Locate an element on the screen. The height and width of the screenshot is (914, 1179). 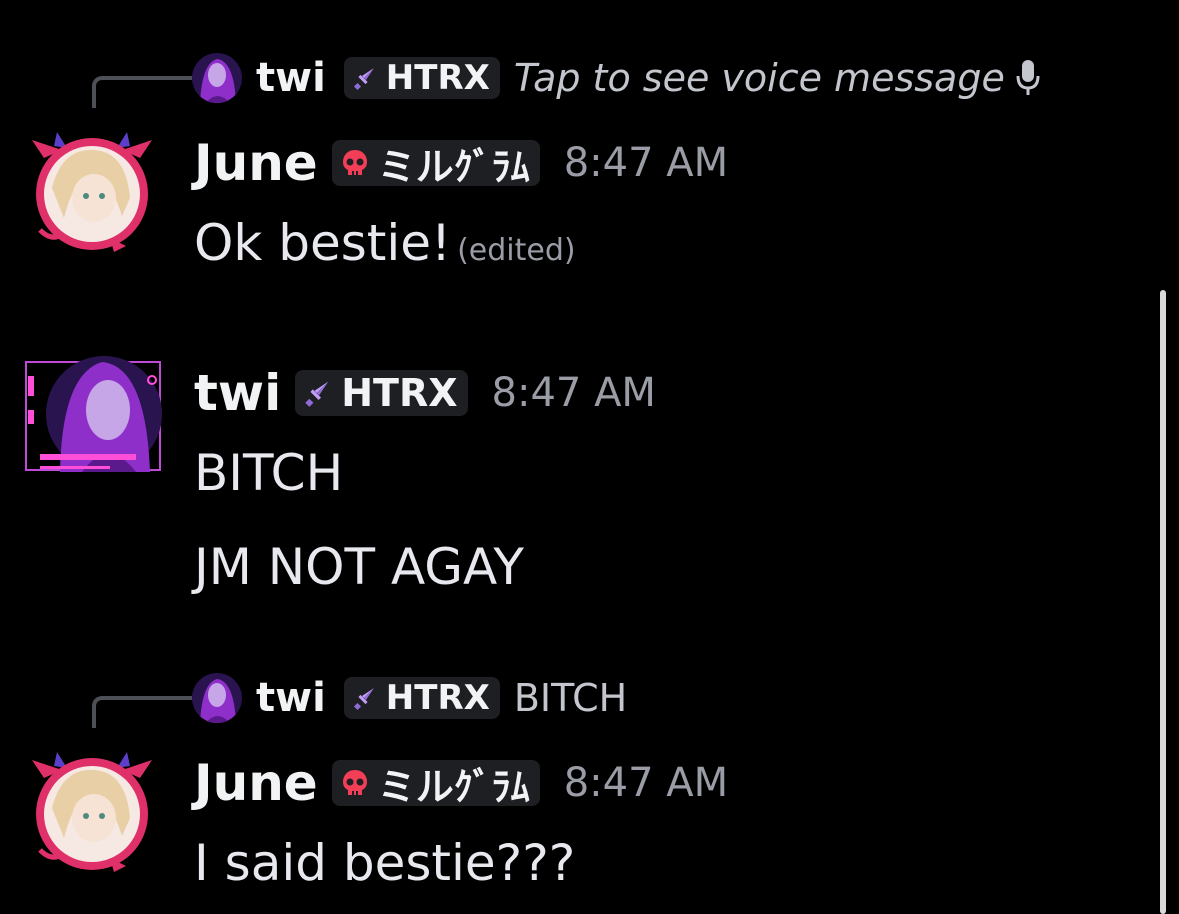
reply-preview-text: BITCH is located at coordinates (570, 698).